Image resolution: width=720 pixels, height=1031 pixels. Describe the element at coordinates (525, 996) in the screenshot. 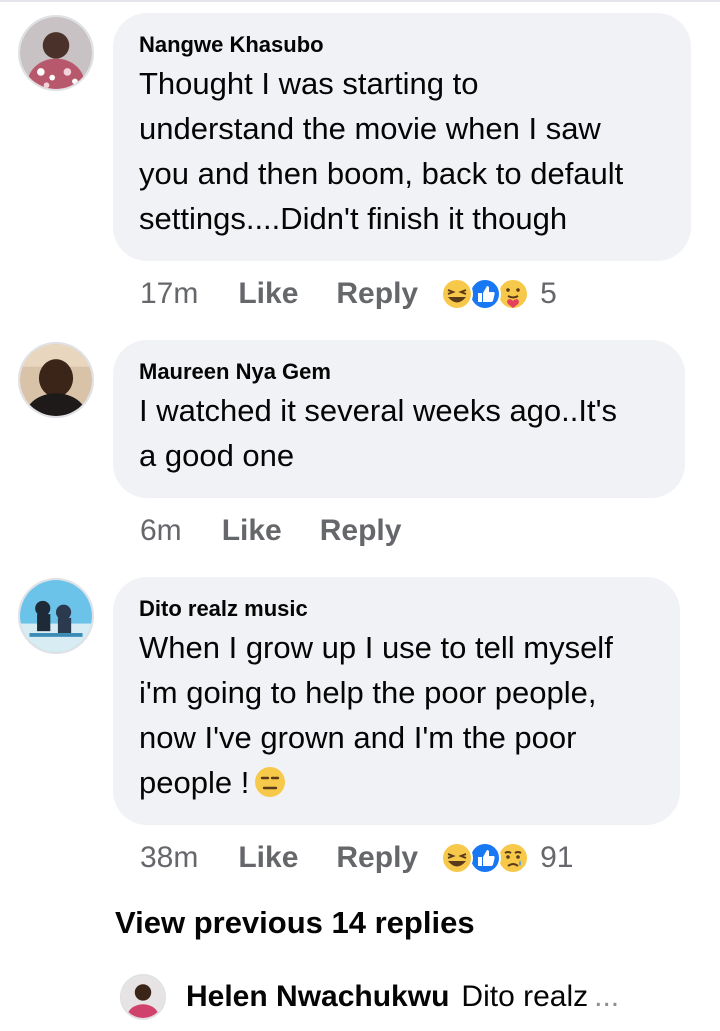

I see `reply-preview-text: Dito realz` at that location.